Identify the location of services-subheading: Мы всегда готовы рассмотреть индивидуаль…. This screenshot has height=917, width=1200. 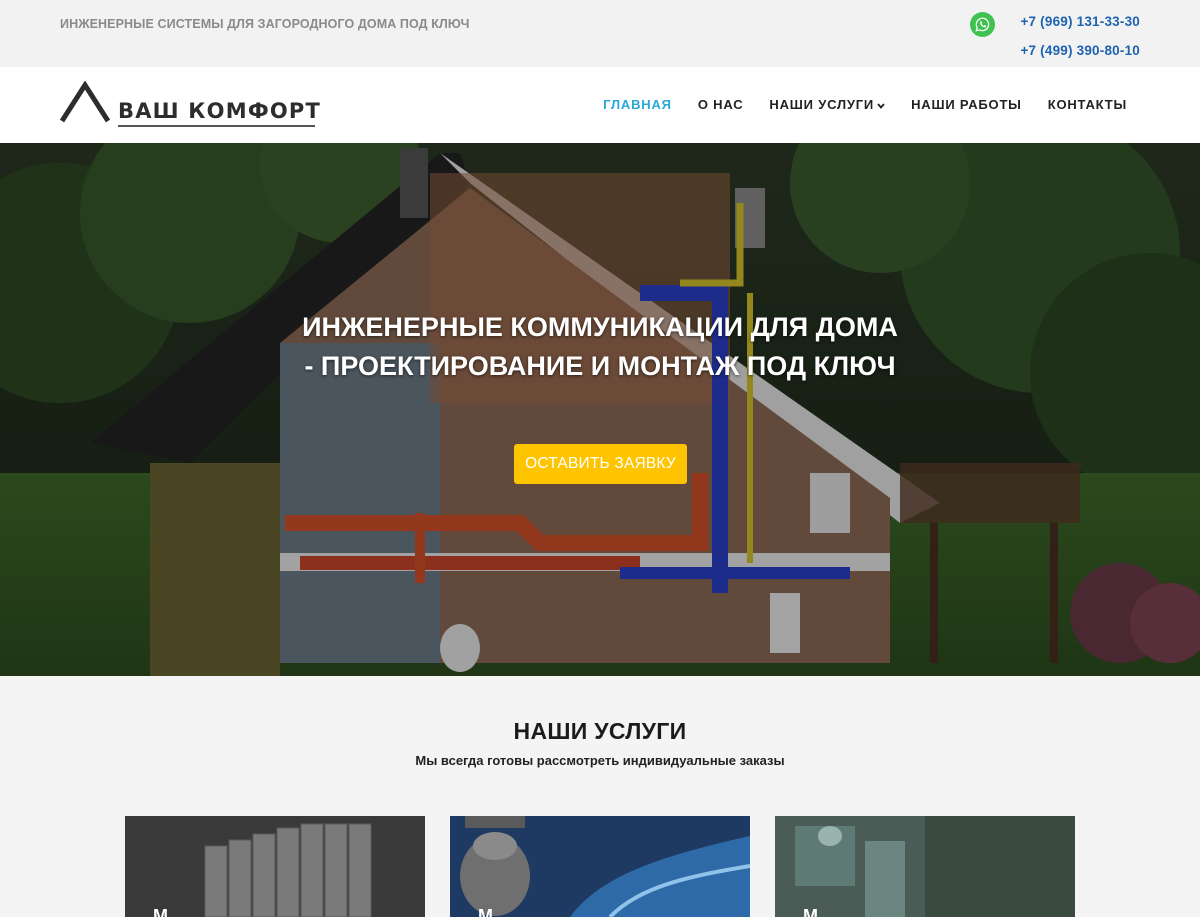
(600, 760).